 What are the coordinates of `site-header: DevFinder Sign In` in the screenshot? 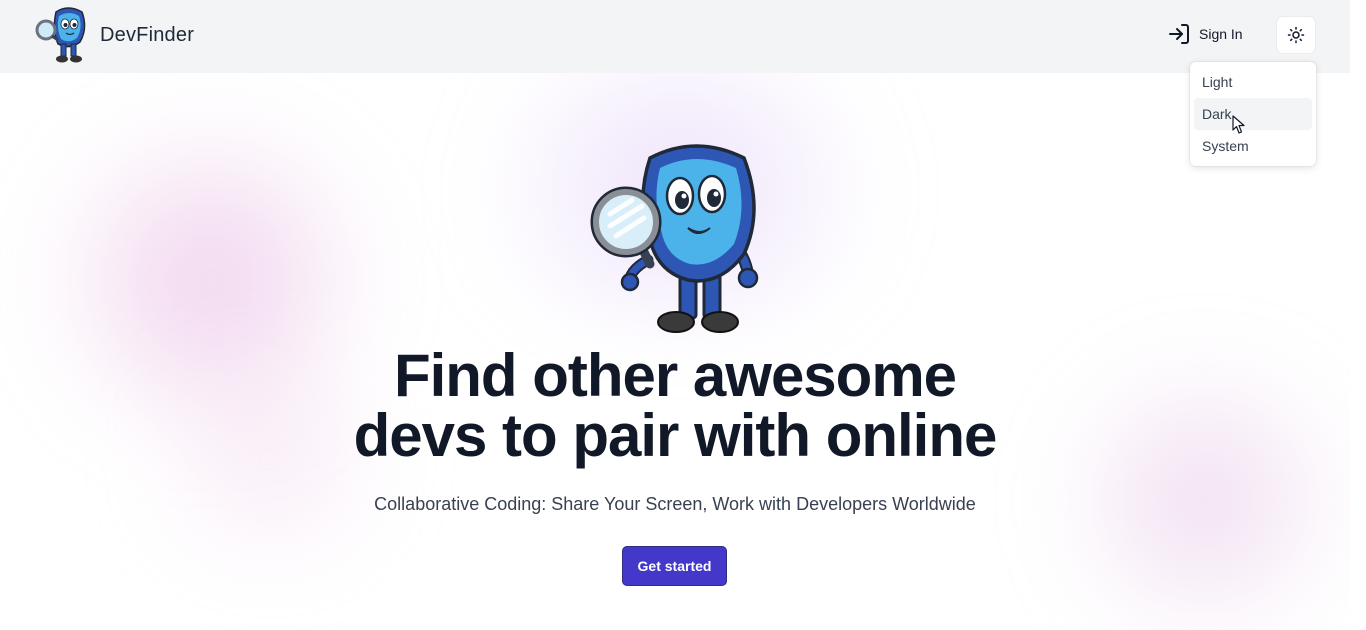 It's located at (683, 36).